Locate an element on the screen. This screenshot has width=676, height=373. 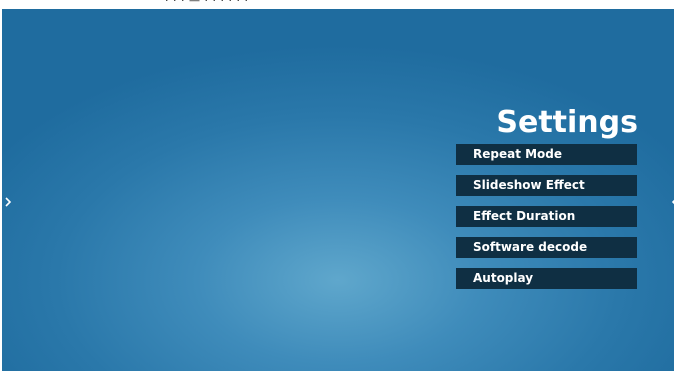
chevron-left-icon is located at coordinates (673, 202).